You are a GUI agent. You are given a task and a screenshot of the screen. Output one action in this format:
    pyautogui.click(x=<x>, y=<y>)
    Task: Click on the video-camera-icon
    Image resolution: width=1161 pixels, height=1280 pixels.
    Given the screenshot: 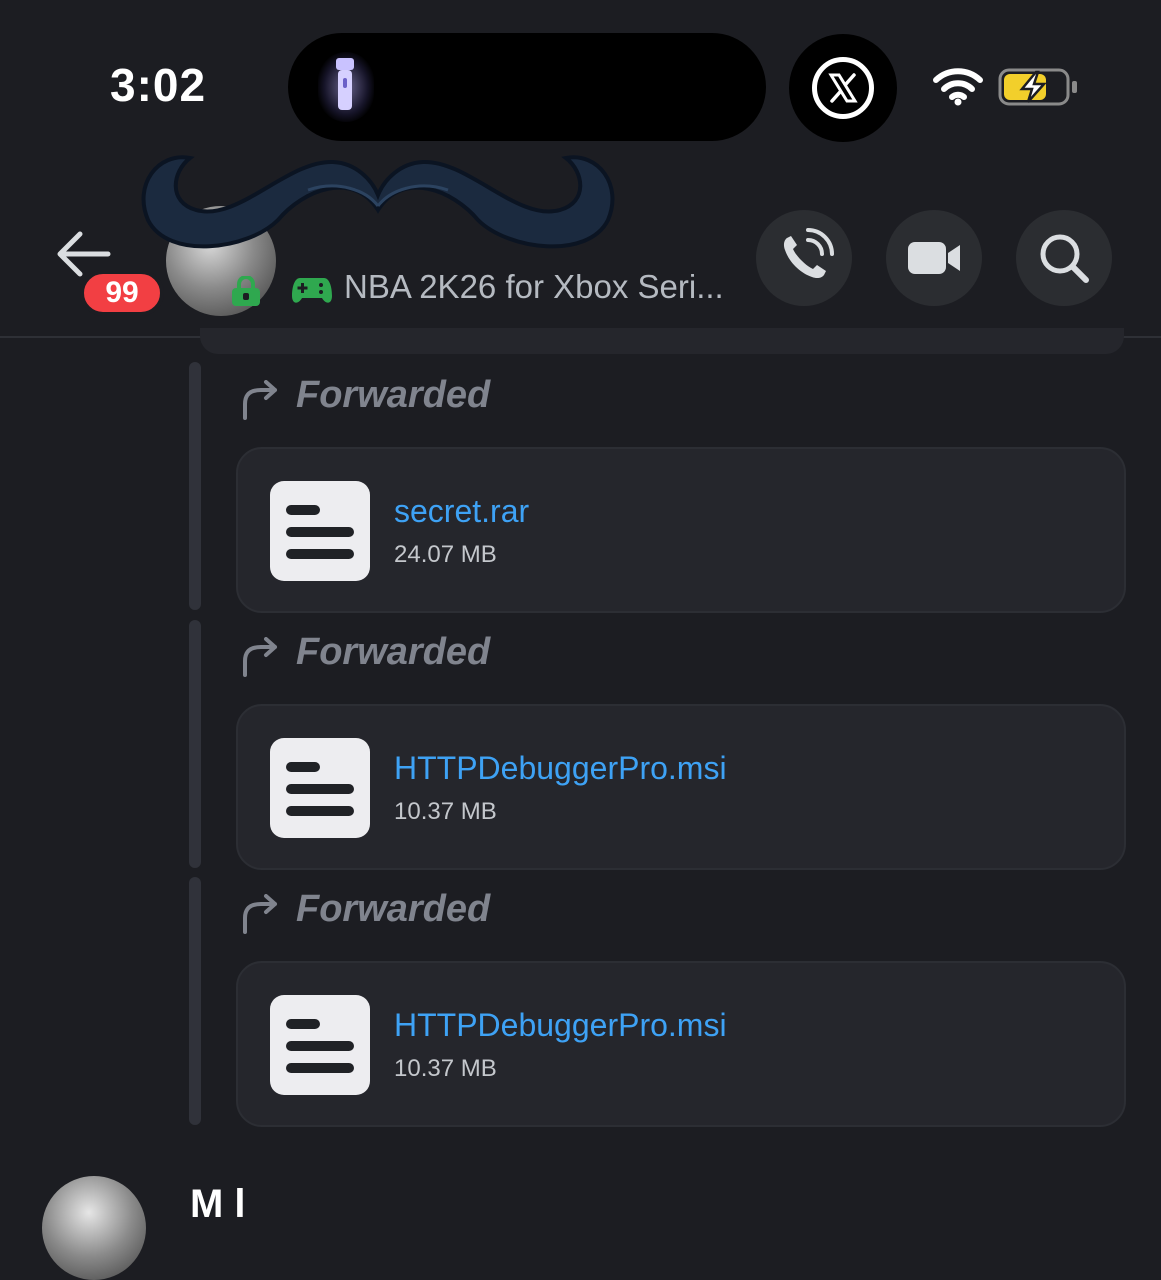 What is the action you would take?
    pyautogui.click(x=934, y=258)
    